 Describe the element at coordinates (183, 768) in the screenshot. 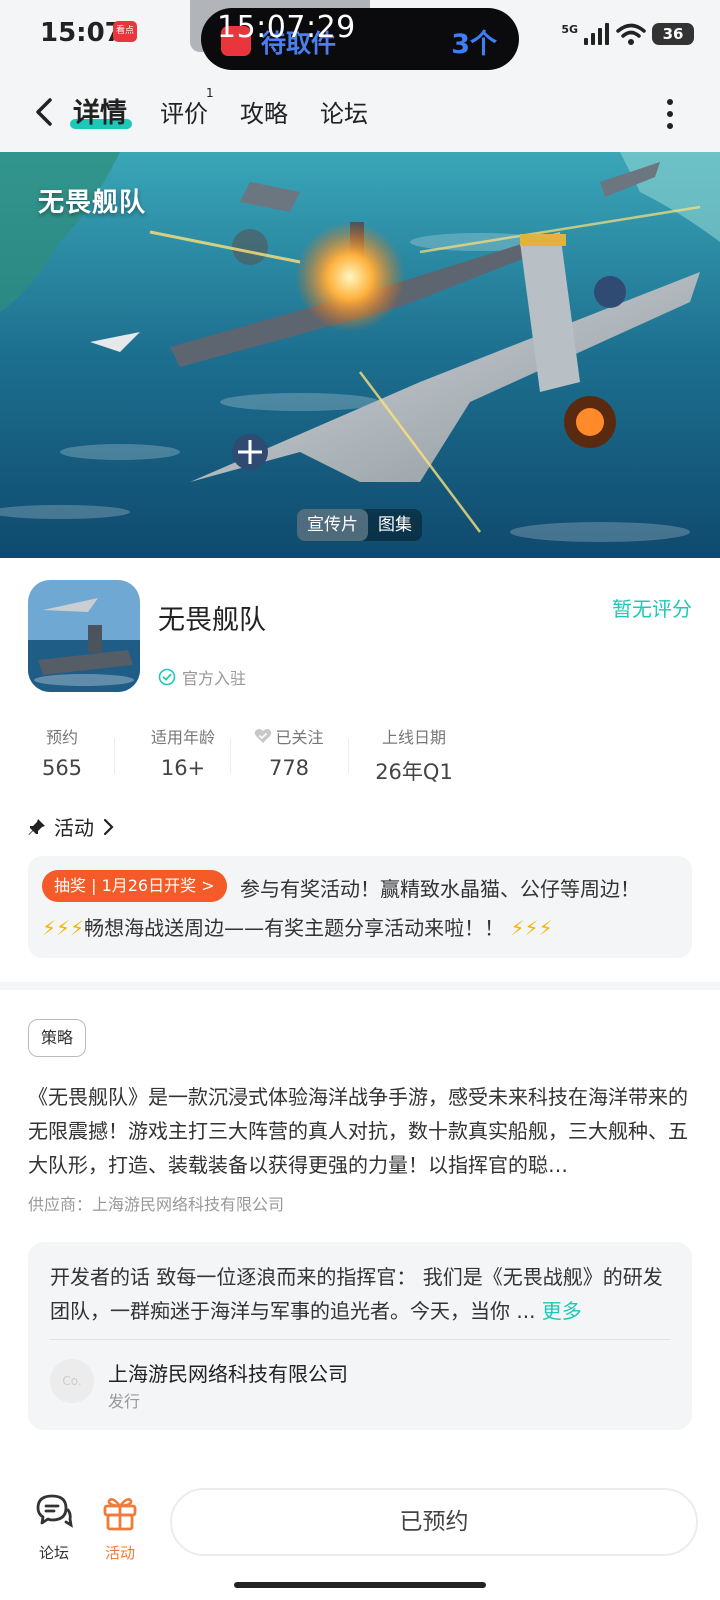

I see `stat-value: 16+` at that location.